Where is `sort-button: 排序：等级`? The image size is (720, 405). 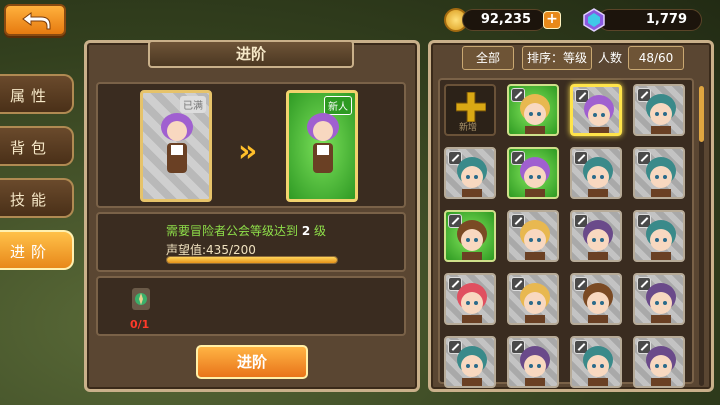 sort-button: 排序：等级 is located at coordinates (557, 58).